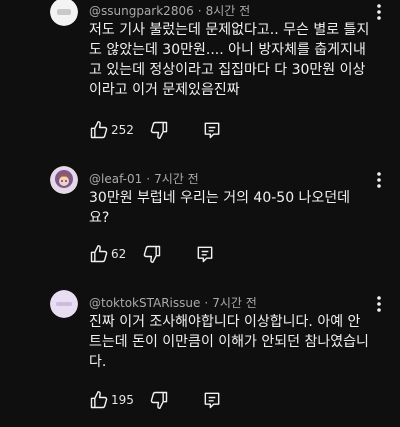  What do you see at coordinates (144, 178) in the screenshot?
I see `comment-meta: @leaf-01 · 7시간 전` at bounding box center [144, 178].